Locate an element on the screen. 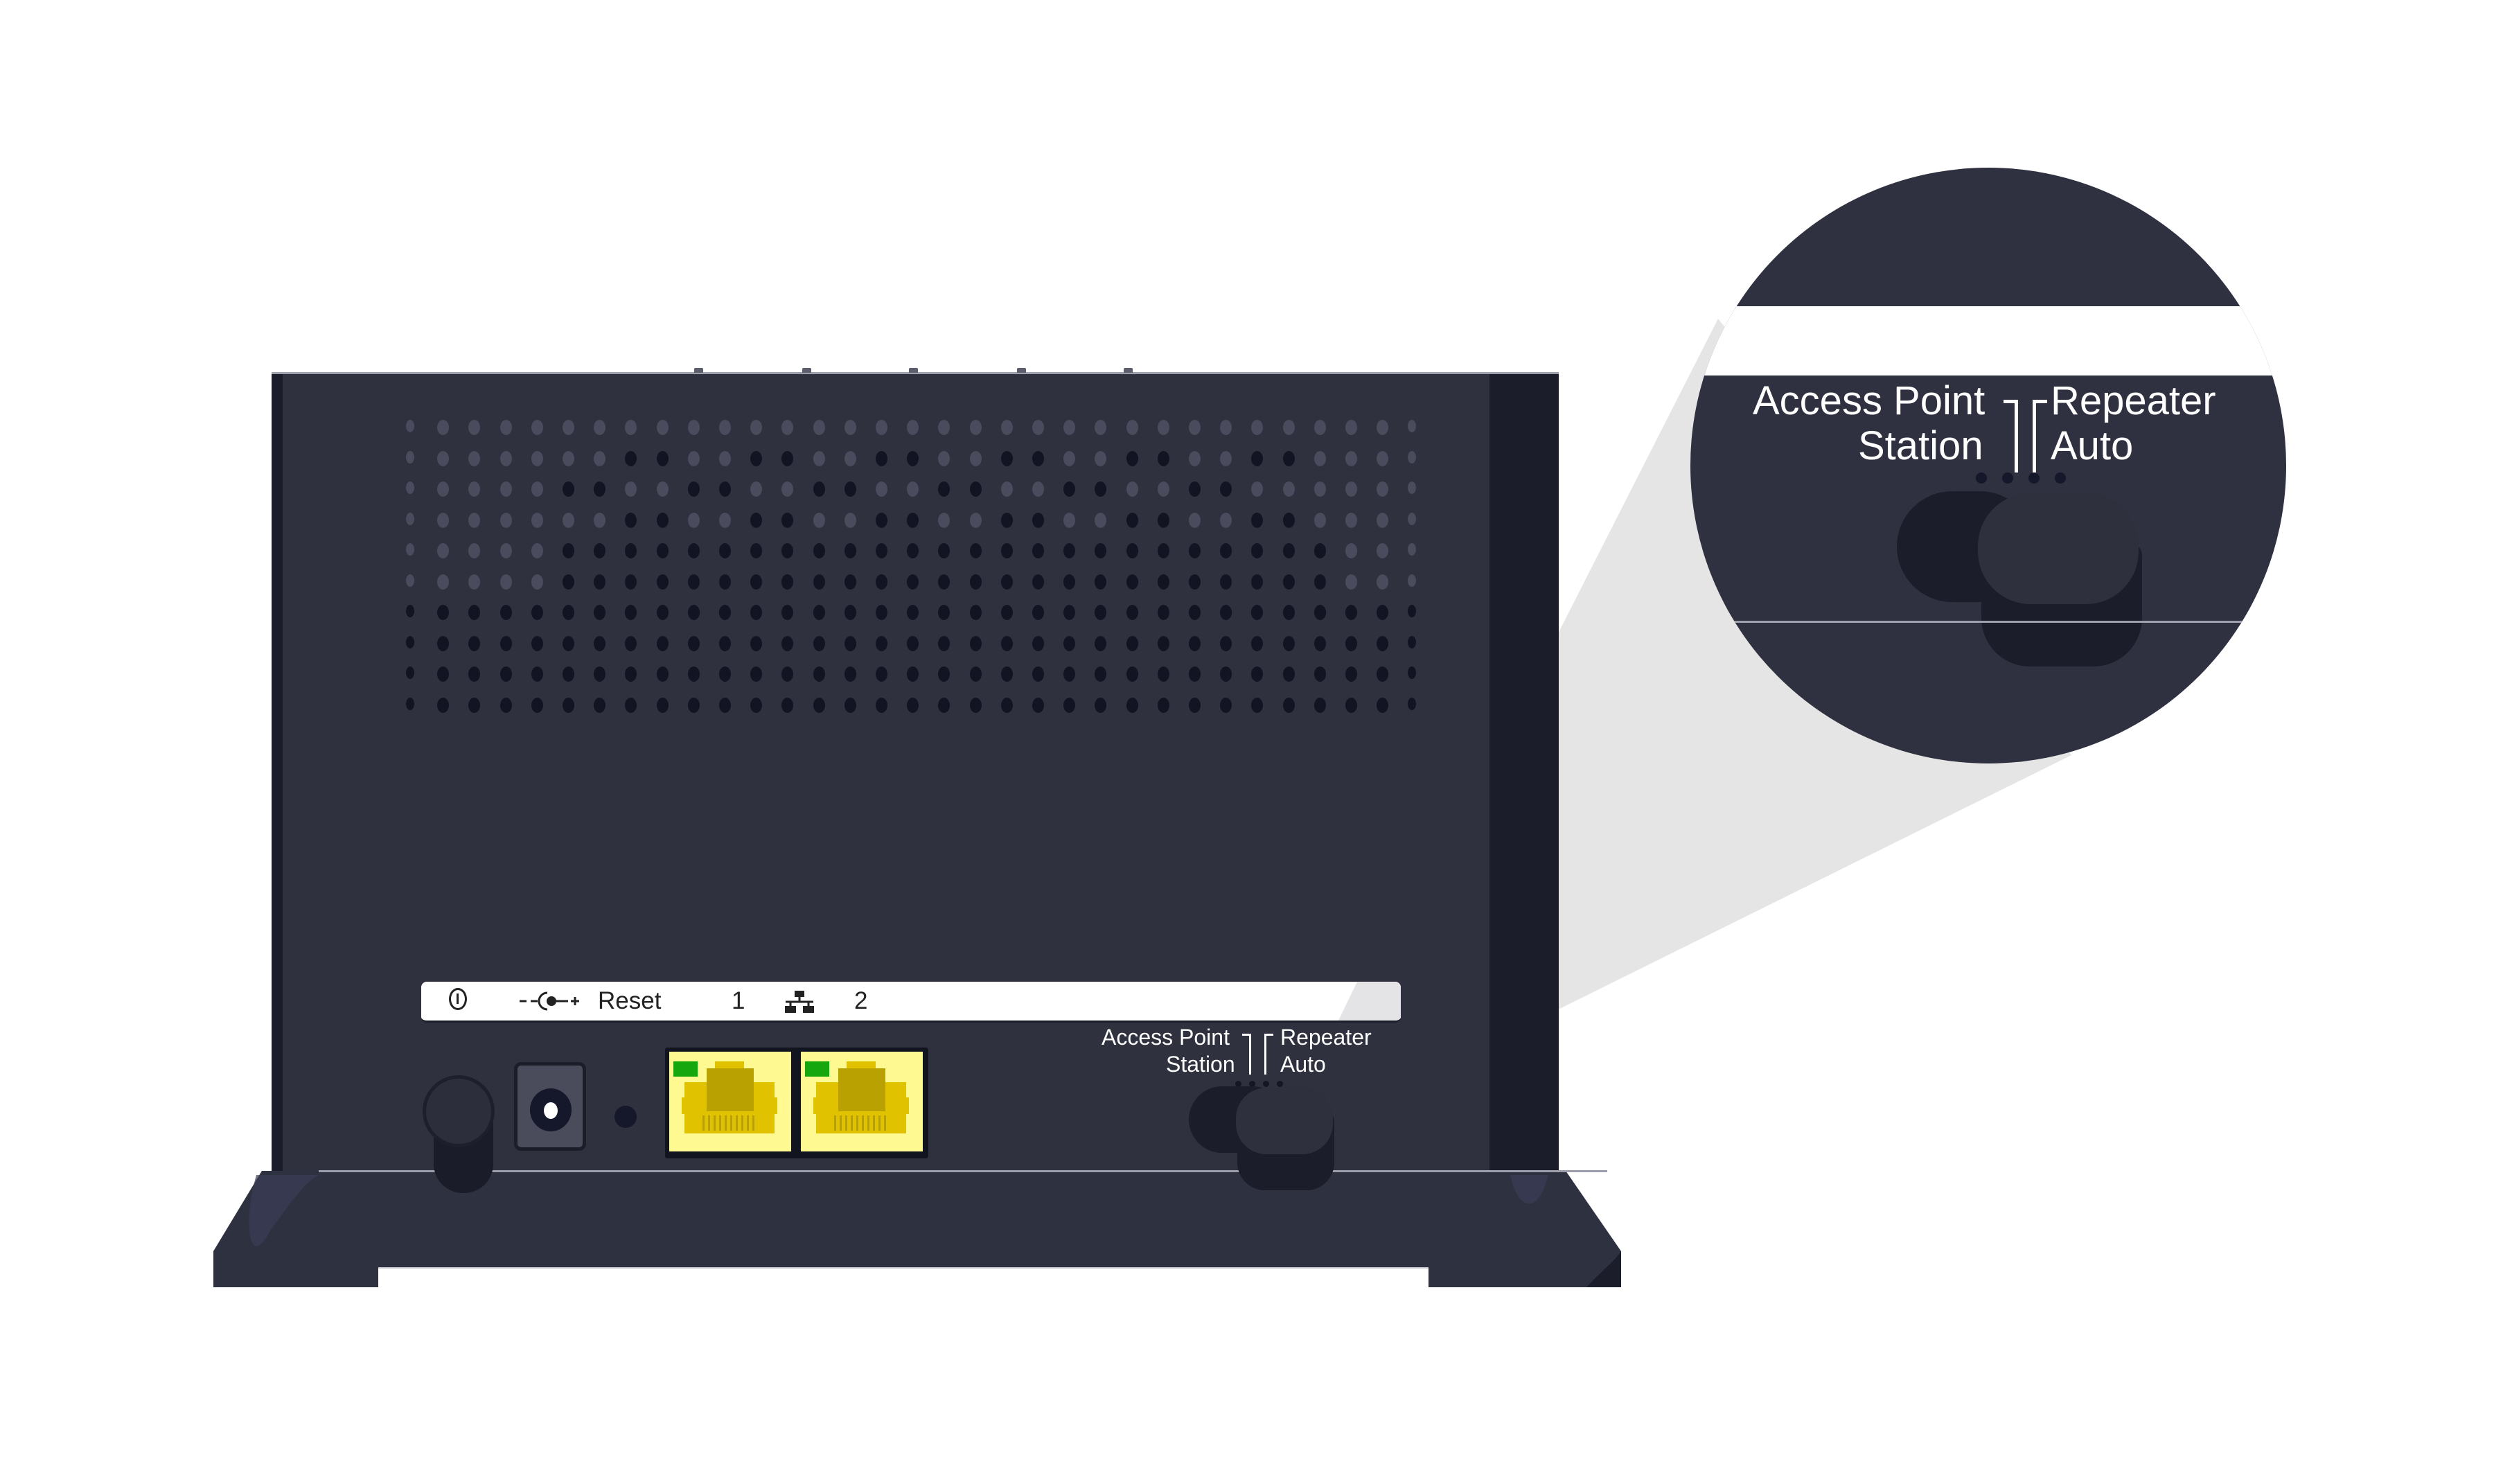 Image resolution: width=2494 pixels, height=1484 pixels. mode-switch is located at coordinates (1285, 1121).